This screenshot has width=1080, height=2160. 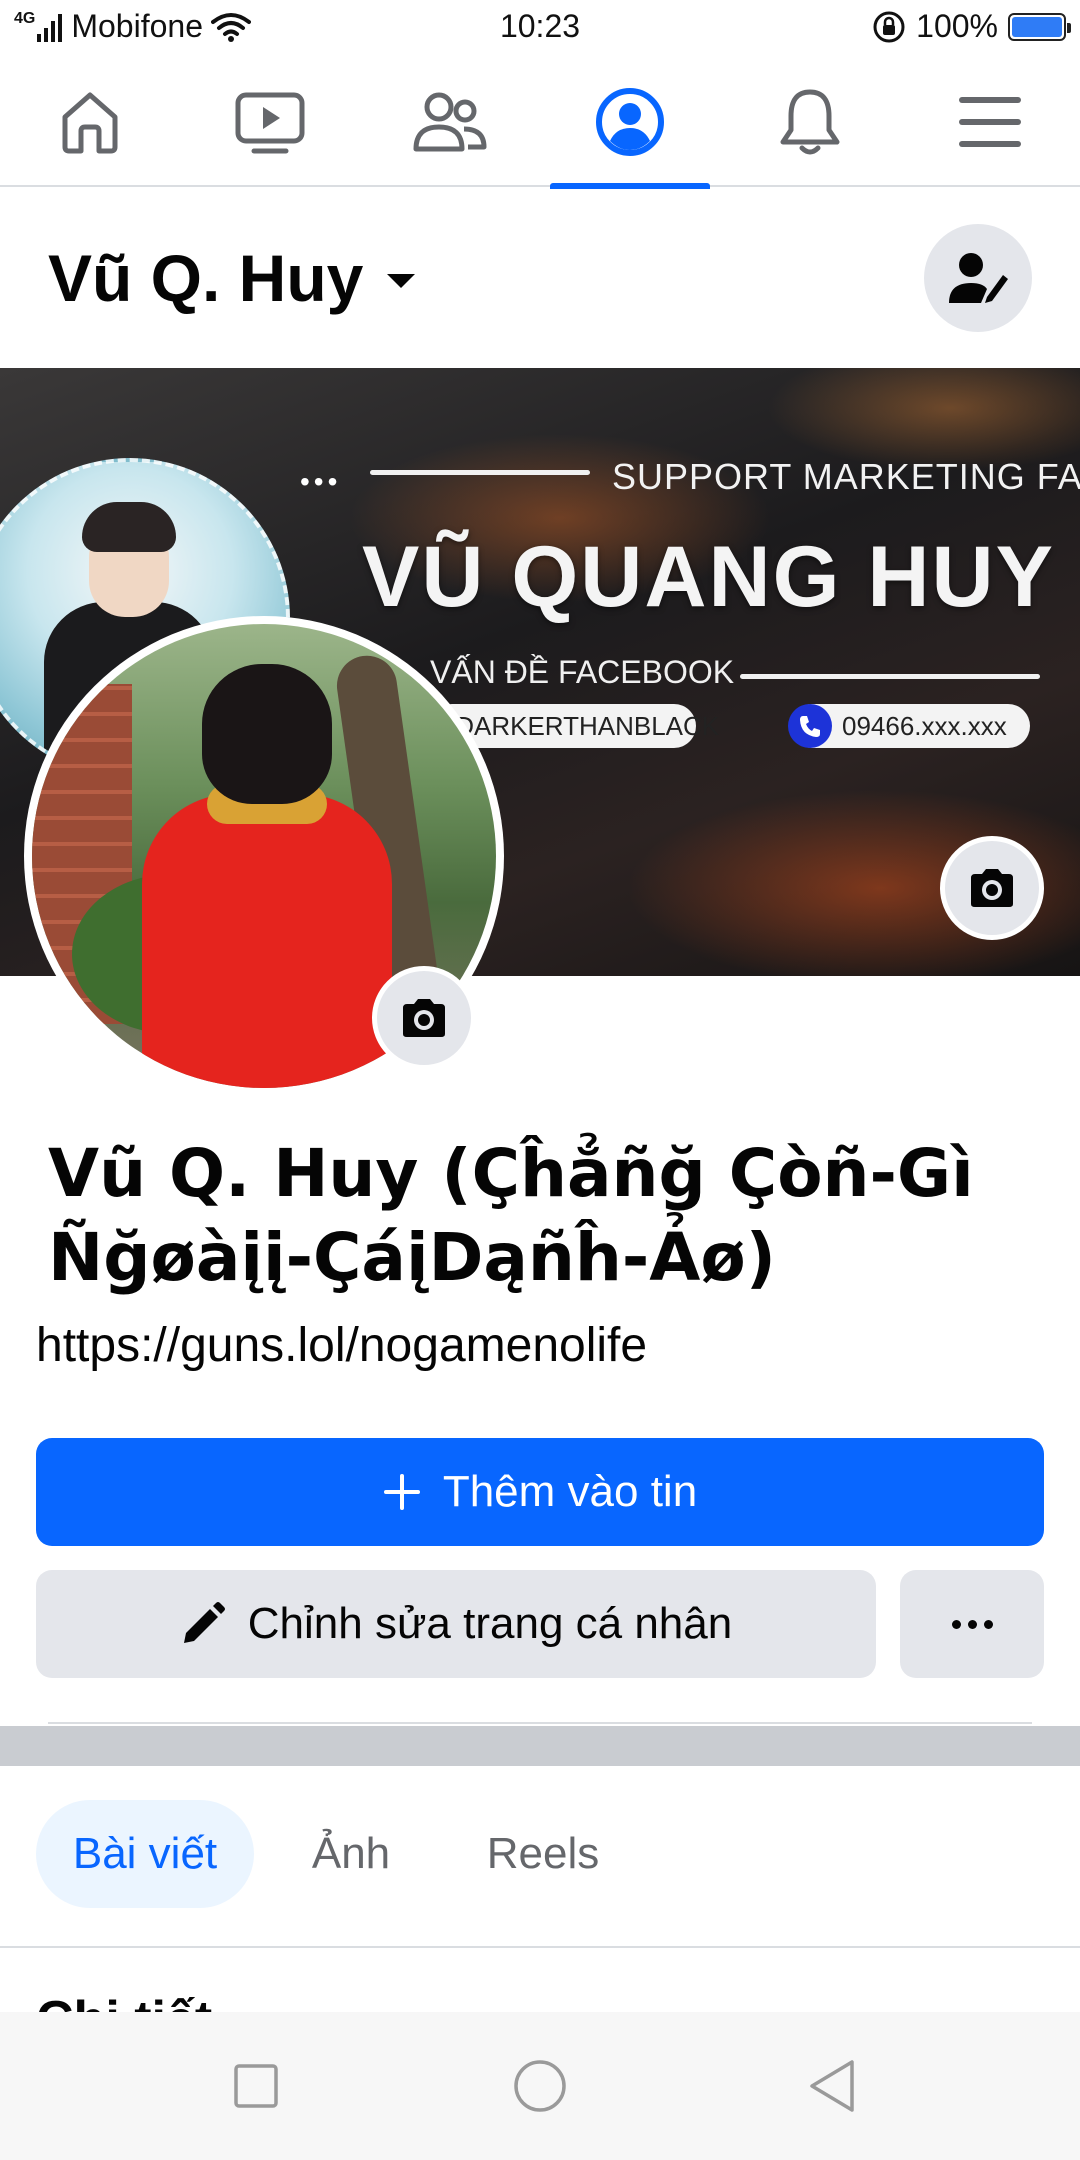 I want to click on profile-header: Vũ Q. Huy, so click(x=540, y=278).